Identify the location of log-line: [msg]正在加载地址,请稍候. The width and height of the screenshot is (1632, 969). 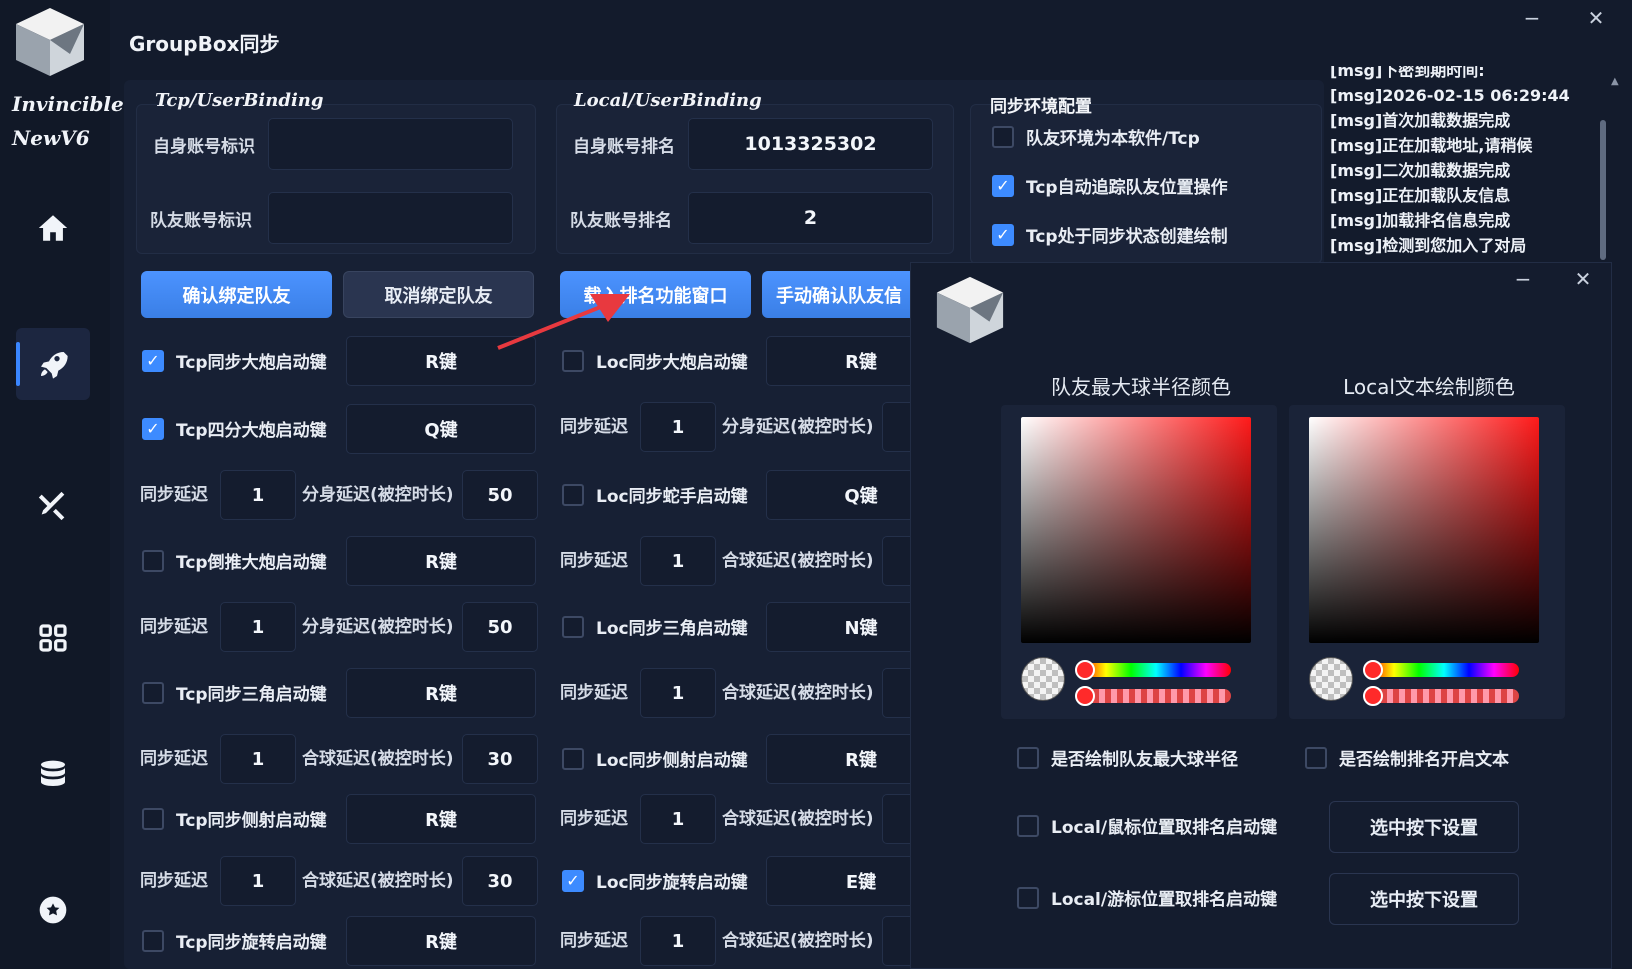
(1431, 145).